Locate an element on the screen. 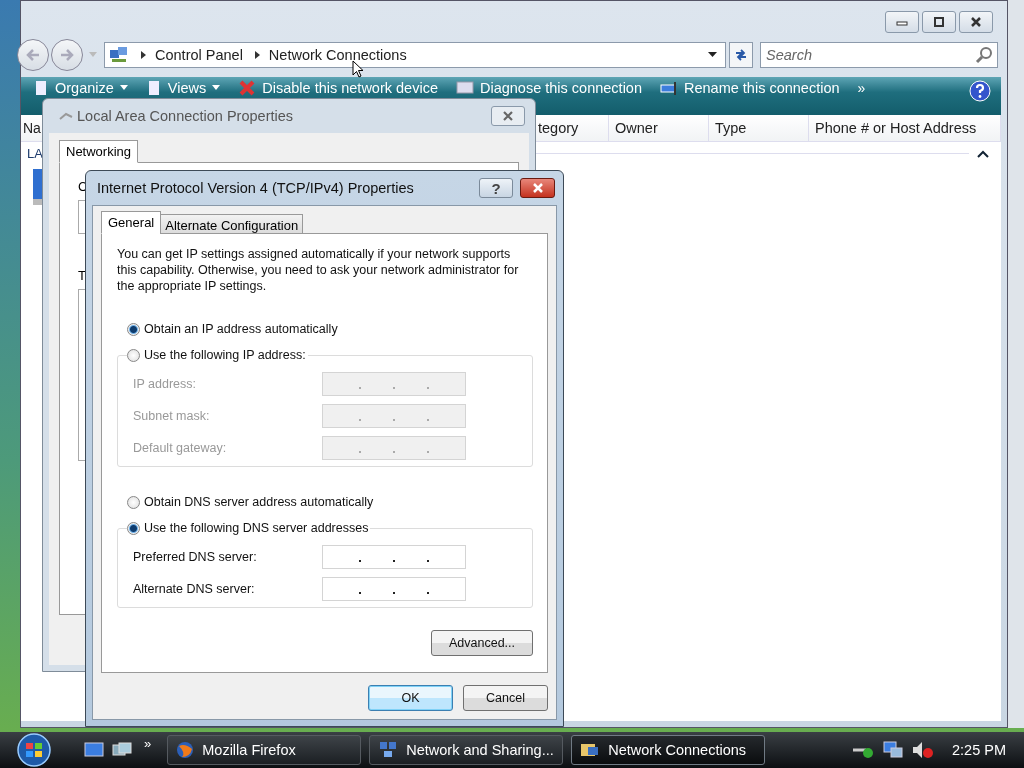 This screenshot has height=768, width=1024. breadcrumb-item: Control Panel is located at coordinates (199, 55).